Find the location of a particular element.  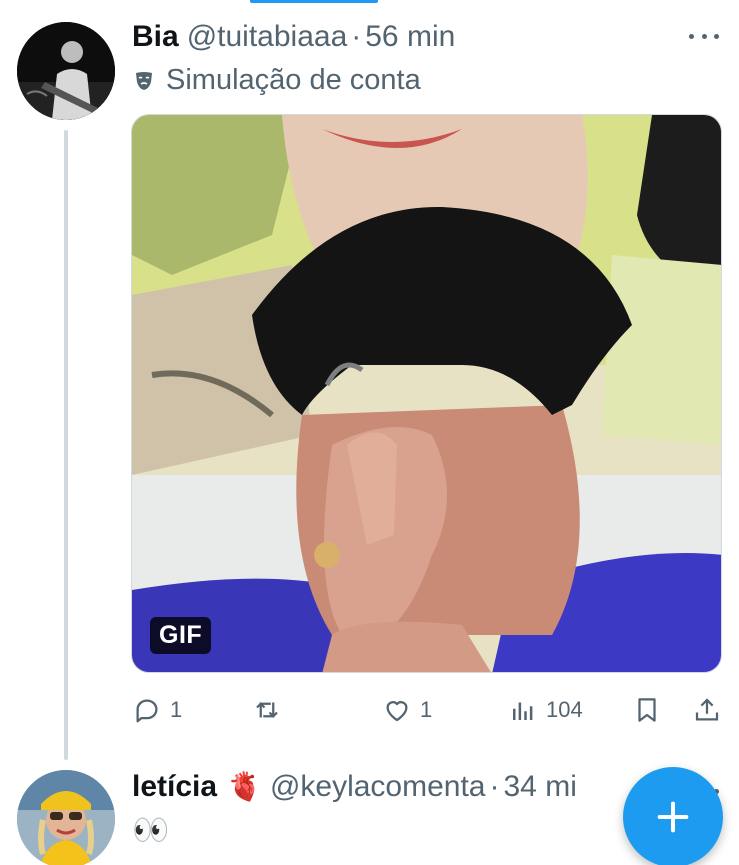

reply-icon is located at coordinates (147, 711).